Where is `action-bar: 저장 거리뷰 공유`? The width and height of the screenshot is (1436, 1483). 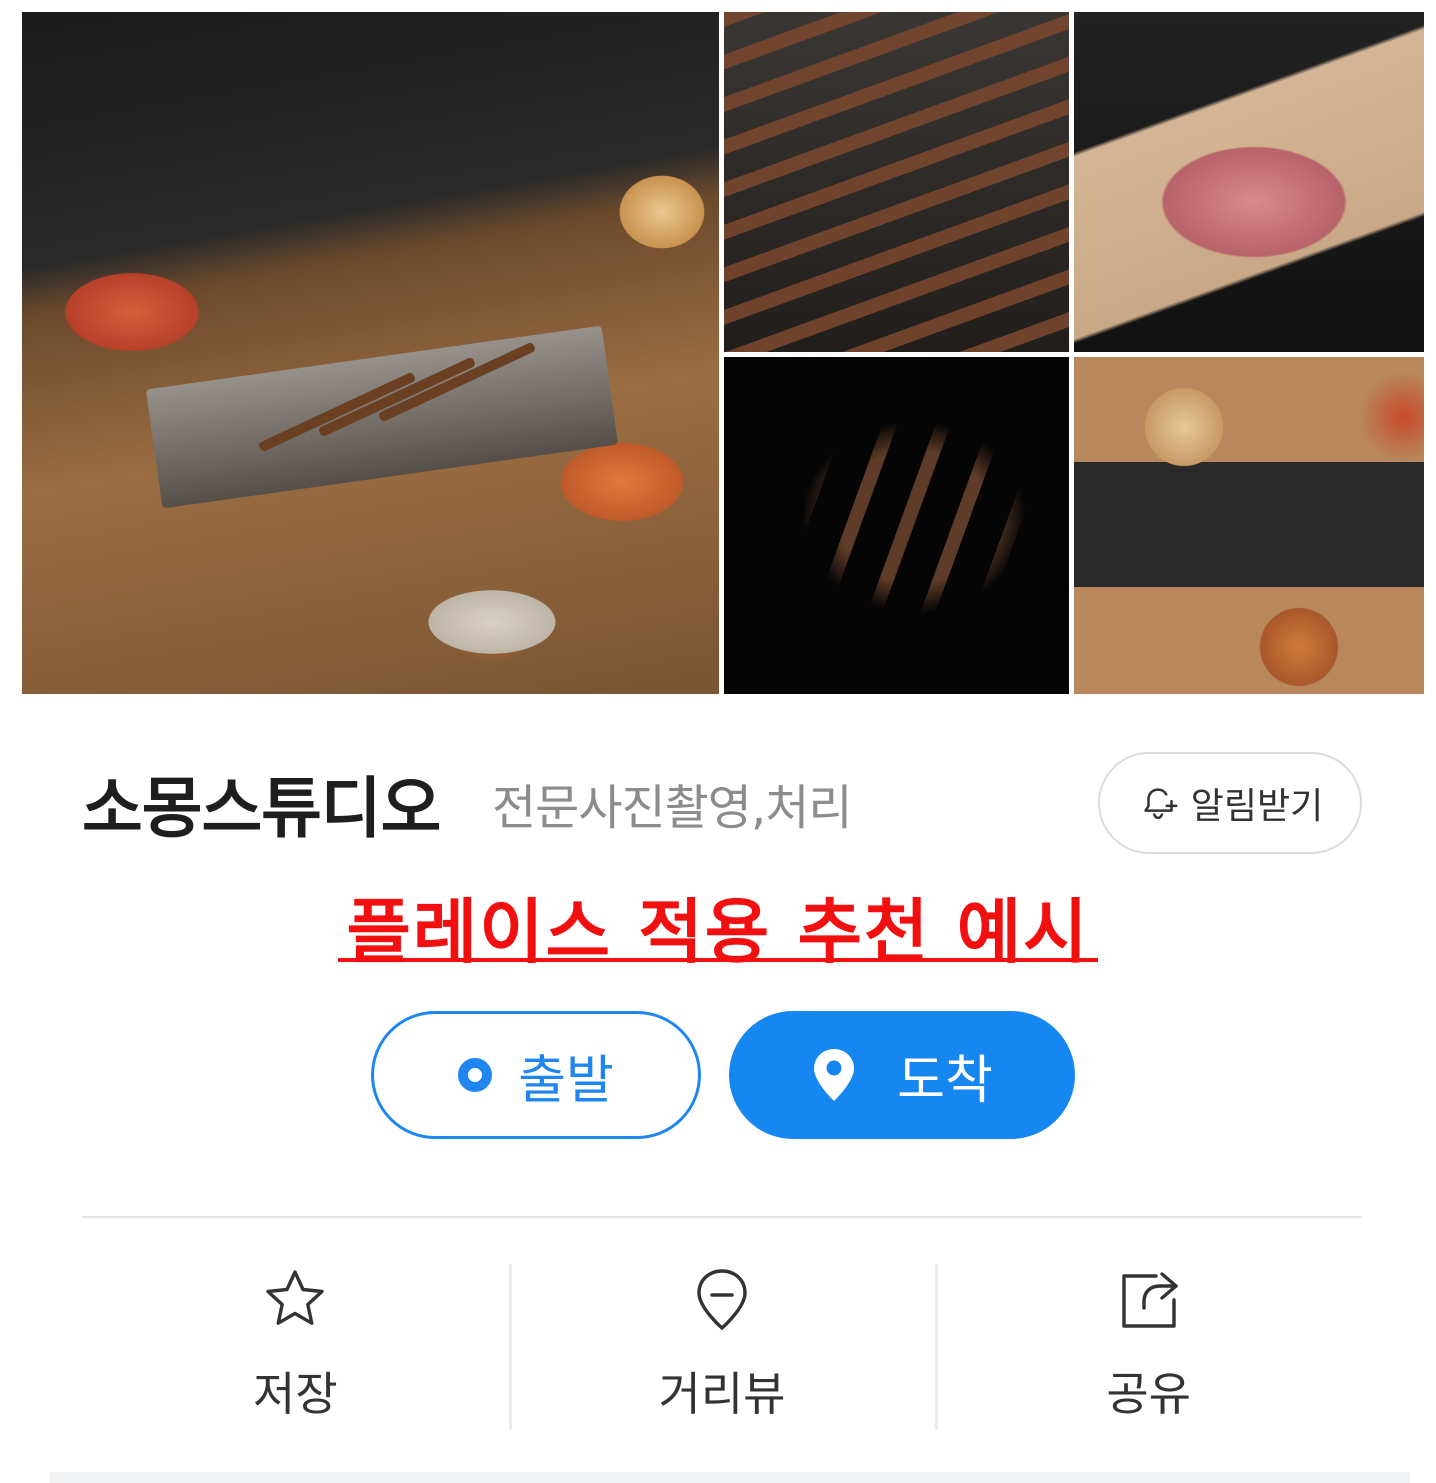
action-bar: 저장 거리뷰 공유 is located at coordinates (722, 1347).